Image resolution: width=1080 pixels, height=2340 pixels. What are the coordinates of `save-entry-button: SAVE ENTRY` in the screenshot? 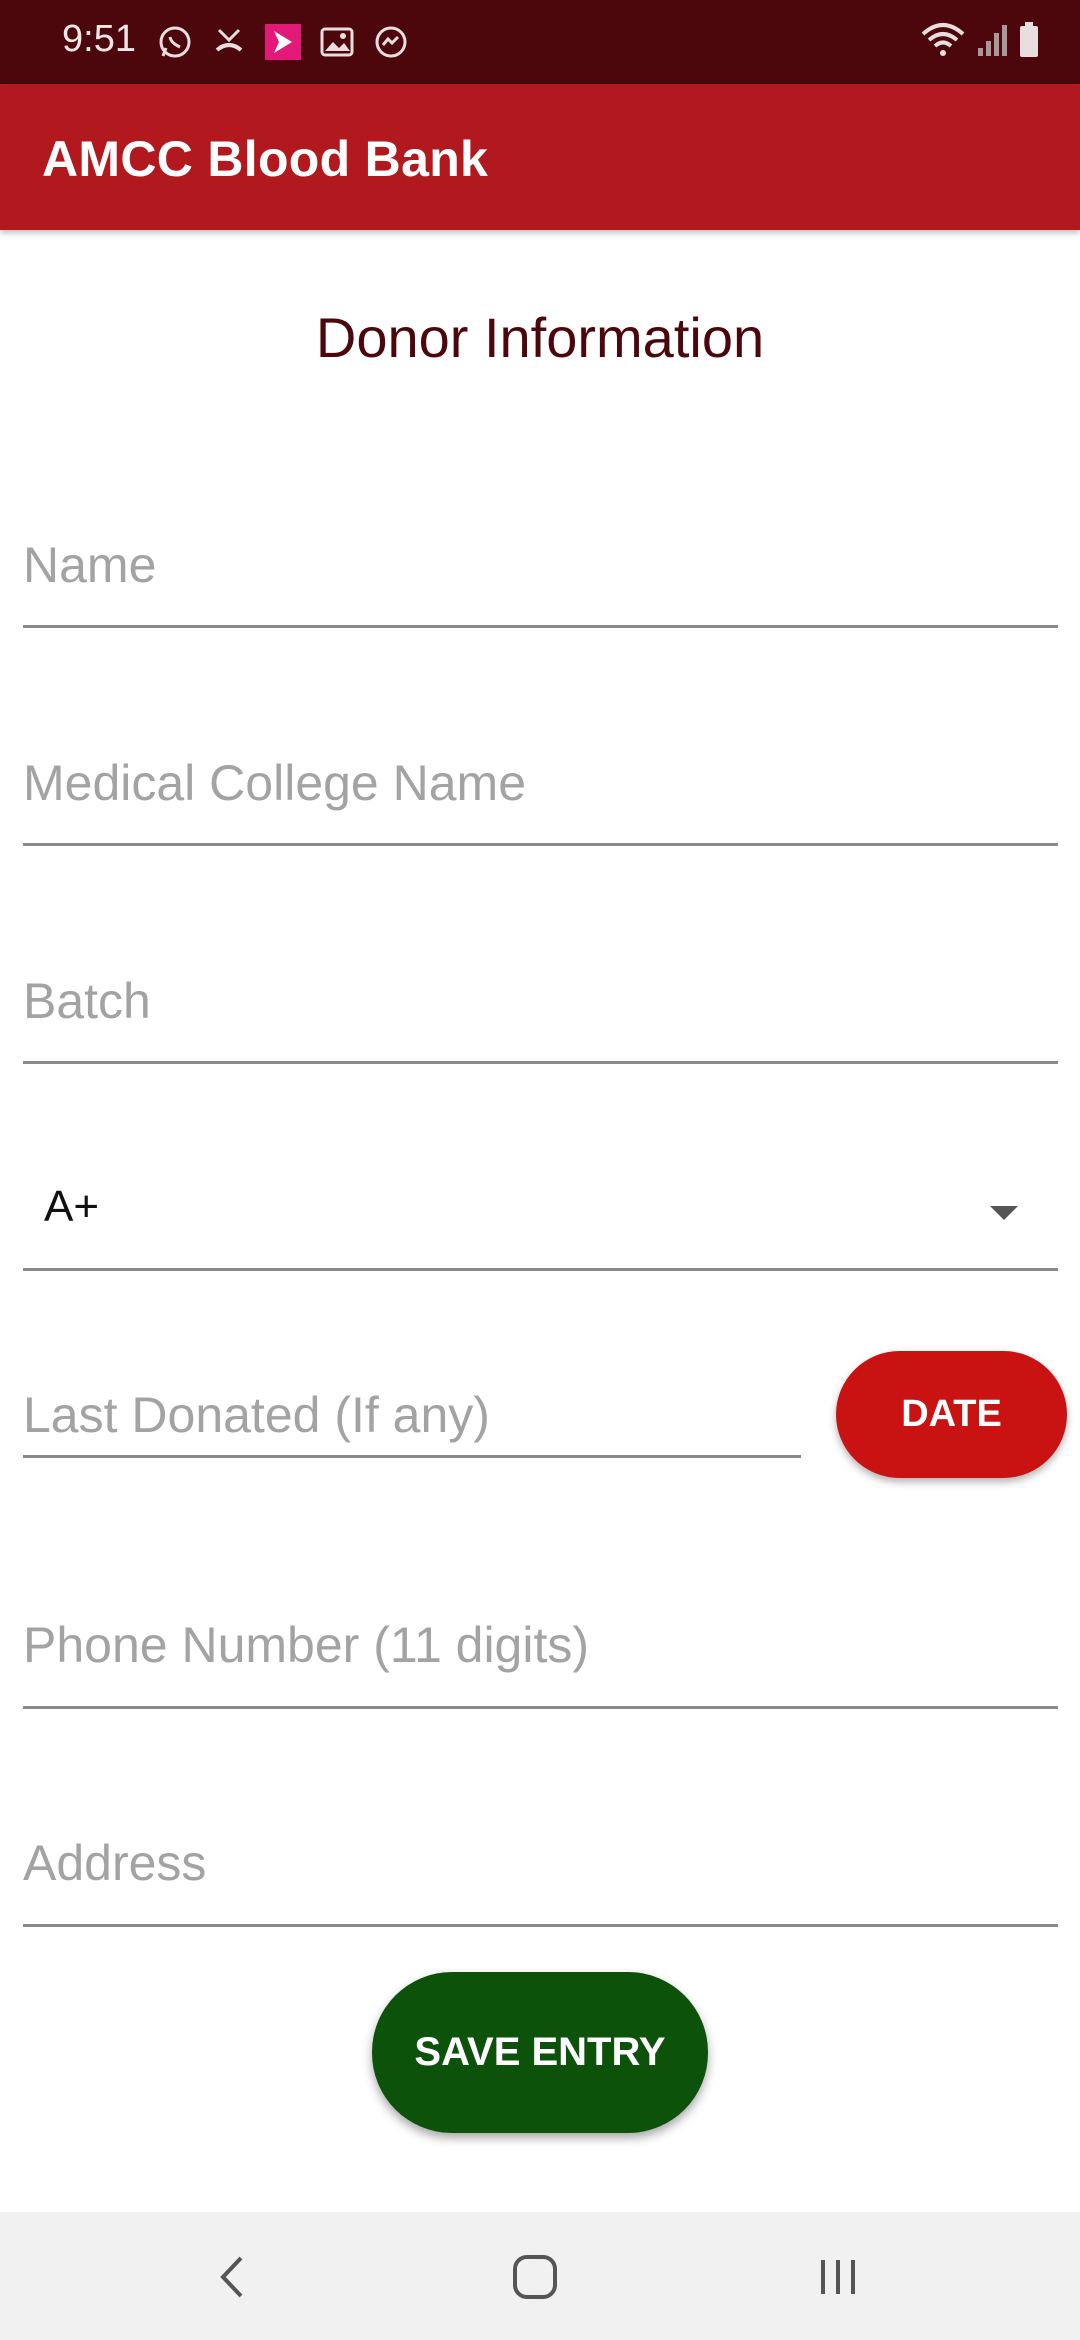 It's located at (540, 2052).